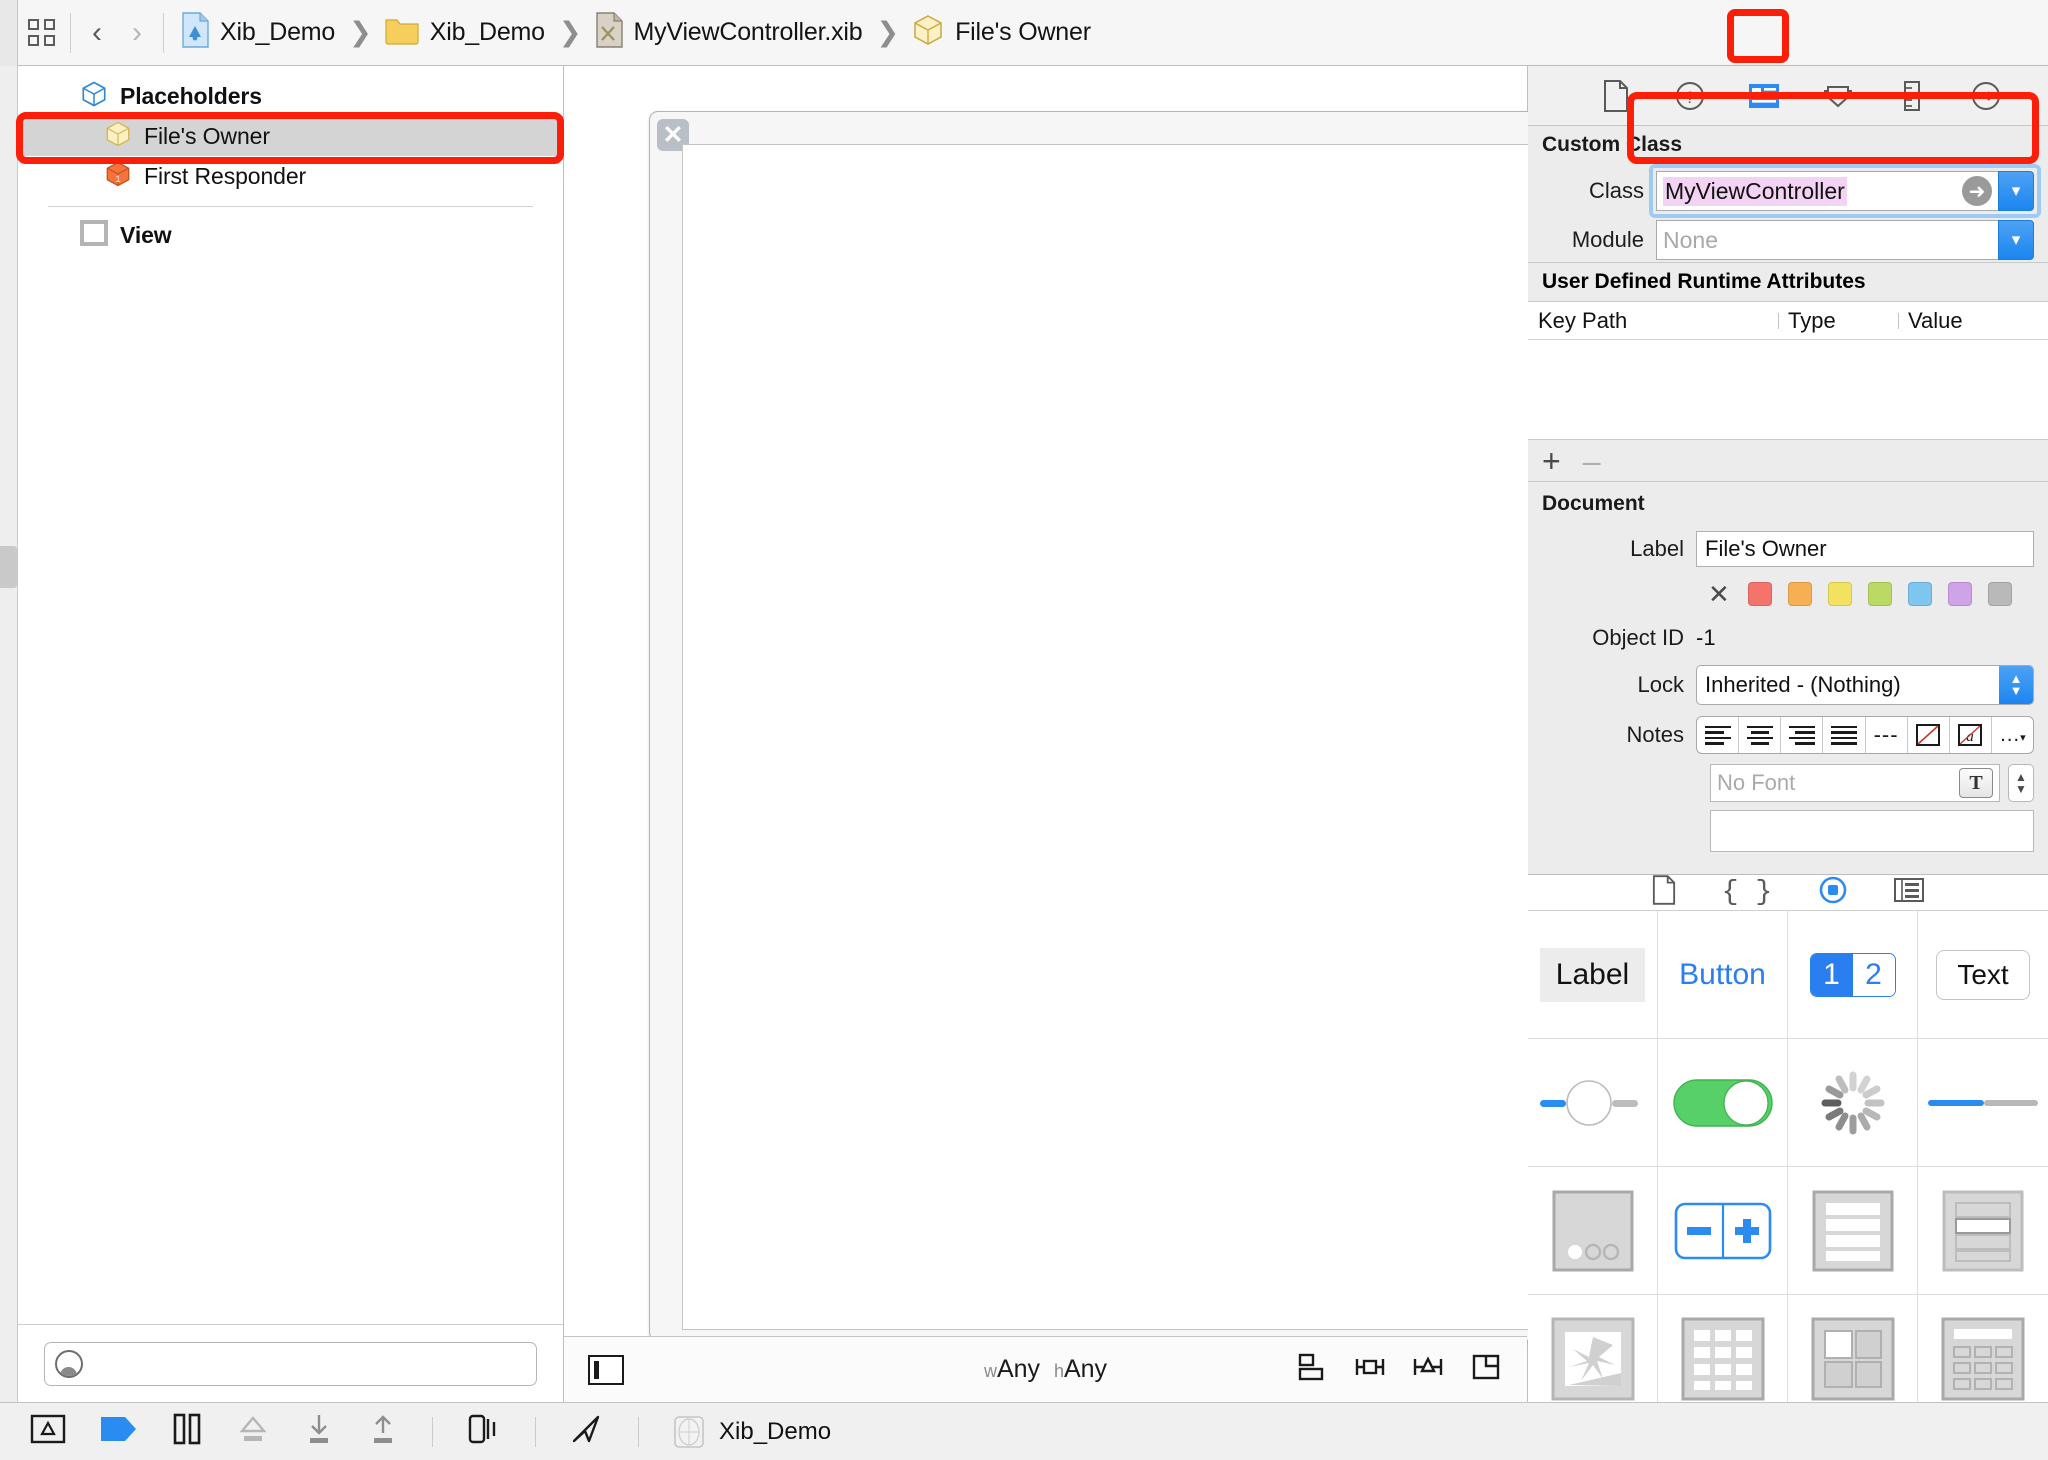 This screenshot has height=1460, width=2048. Describe the element at coordinates (1593, 1231) in the screenshot. I see `library-item-page-control` at that location.